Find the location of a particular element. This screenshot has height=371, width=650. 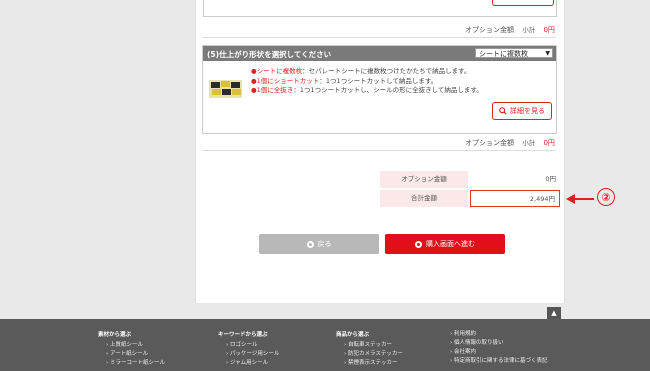

footer-link: › ジャム用シール is located at coordinates (248, 363).